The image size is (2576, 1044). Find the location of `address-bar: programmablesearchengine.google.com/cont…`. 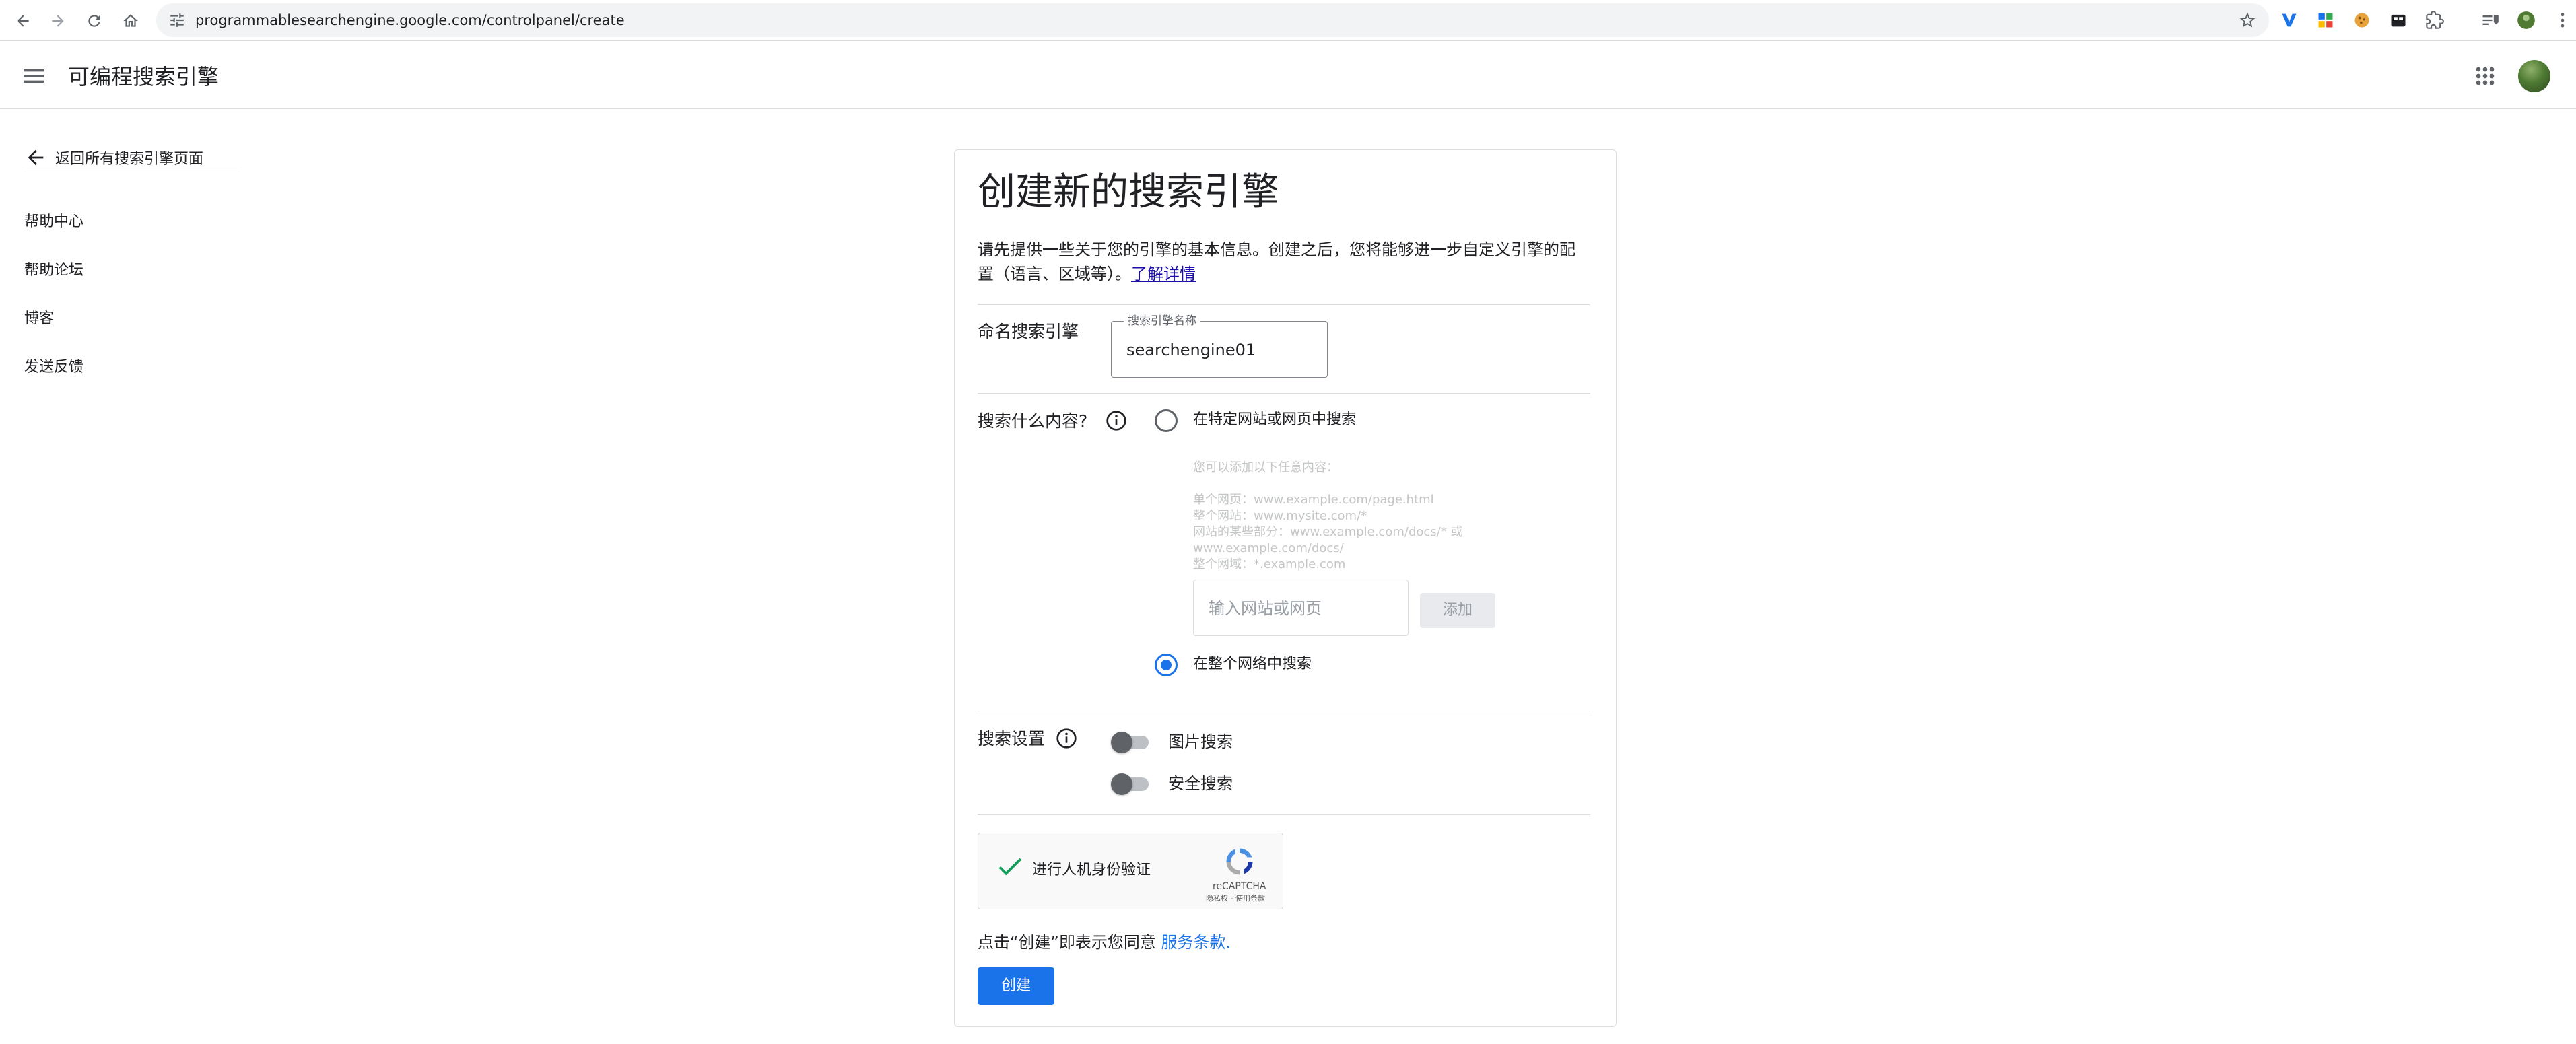

address-bar: programmablesearchengine.google.com/cont… is located at coordinates (1212, 20).